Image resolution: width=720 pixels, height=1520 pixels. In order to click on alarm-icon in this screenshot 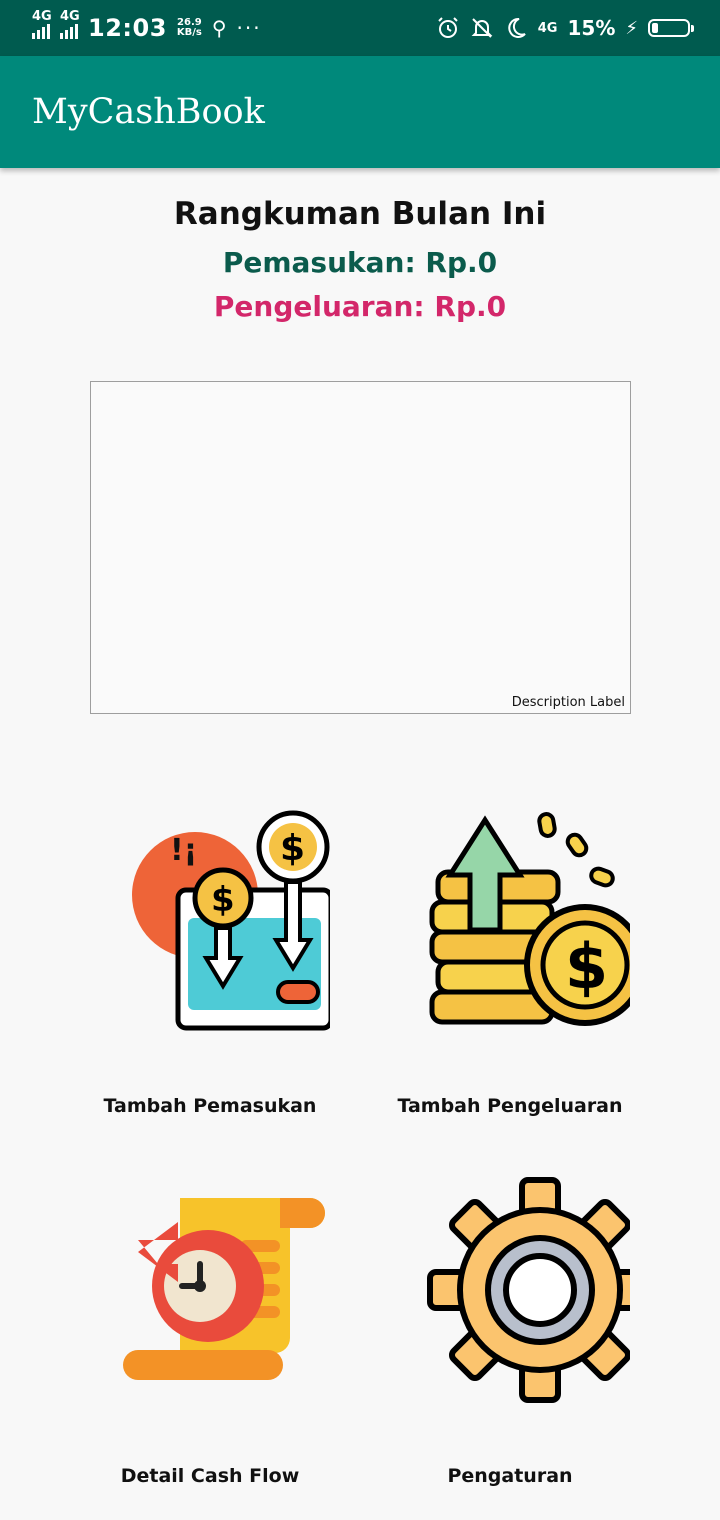, I will do `click(448, 27)`.